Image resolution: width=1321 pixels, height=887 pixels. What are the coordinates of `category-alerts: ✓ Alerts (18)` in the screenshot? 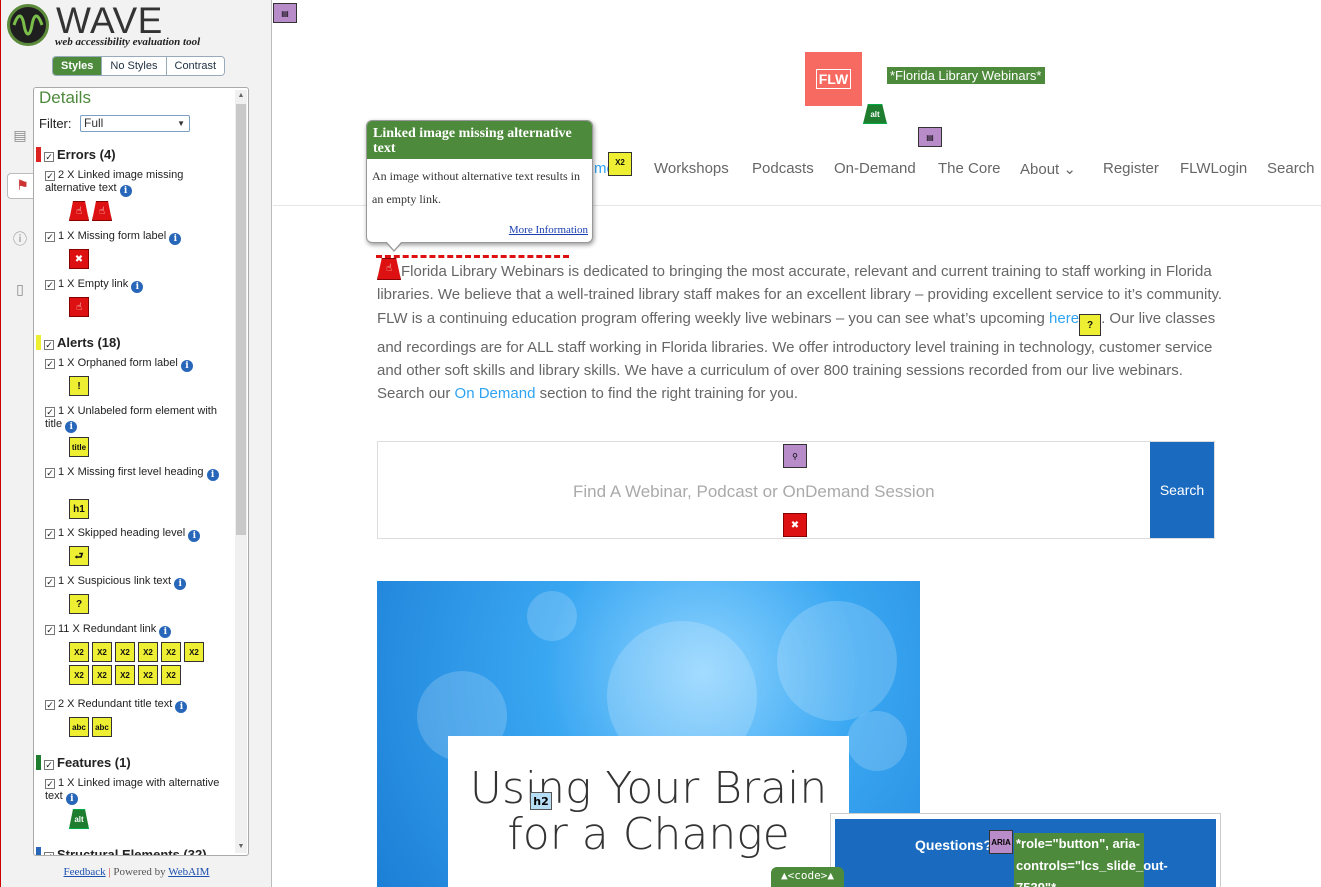 It's located at (78, 342).